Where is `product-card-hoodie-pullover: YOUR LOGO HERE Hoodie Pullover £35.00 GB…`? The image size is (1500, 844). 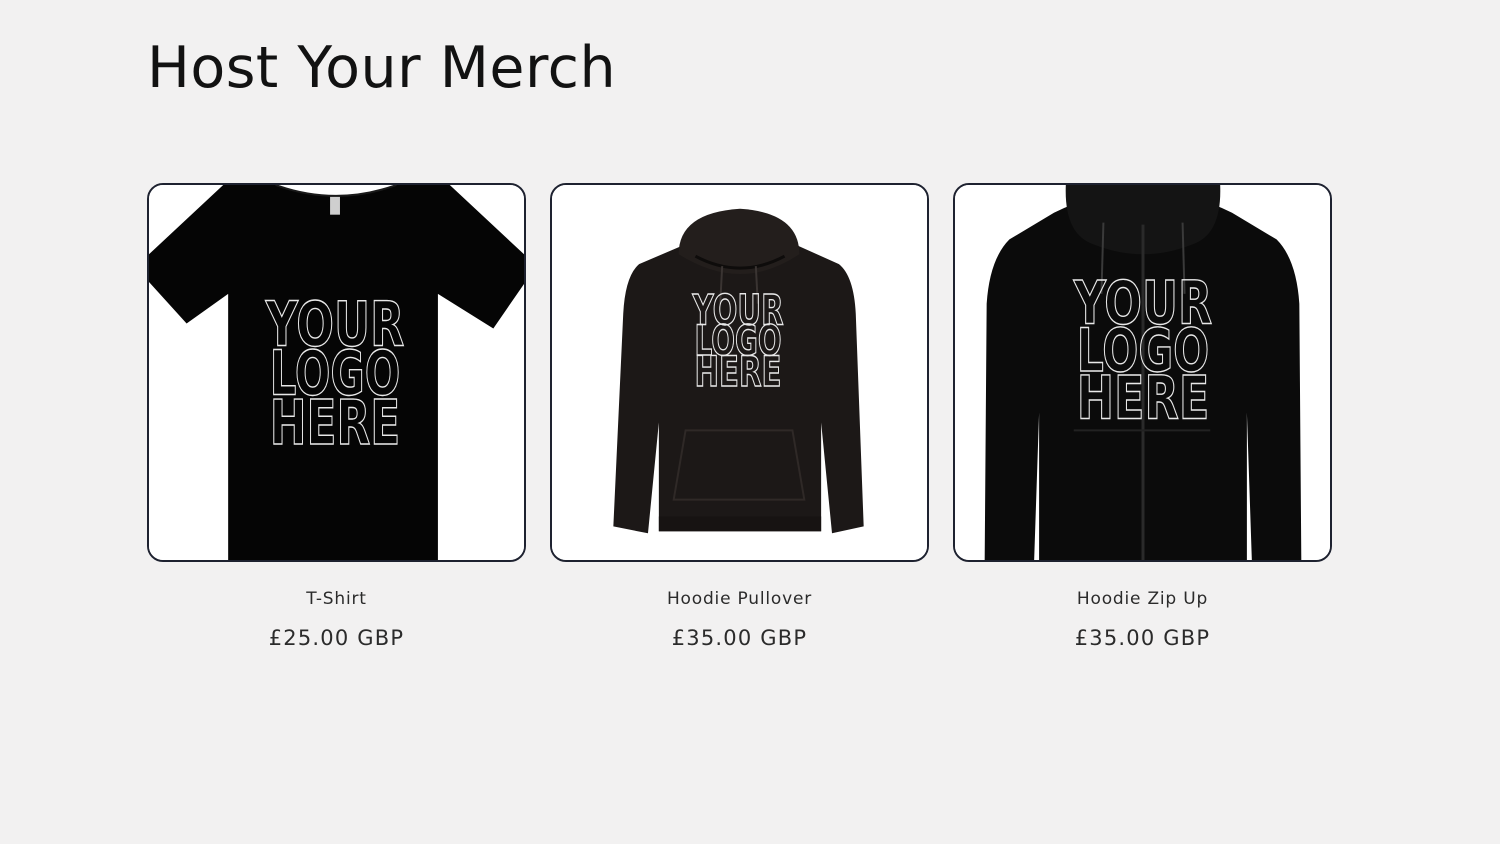
product-card-hoodie-pullover: YOUR LOGO HERE Hoodie Pullover £35.00 GB… is located at coordinates (739, 417).